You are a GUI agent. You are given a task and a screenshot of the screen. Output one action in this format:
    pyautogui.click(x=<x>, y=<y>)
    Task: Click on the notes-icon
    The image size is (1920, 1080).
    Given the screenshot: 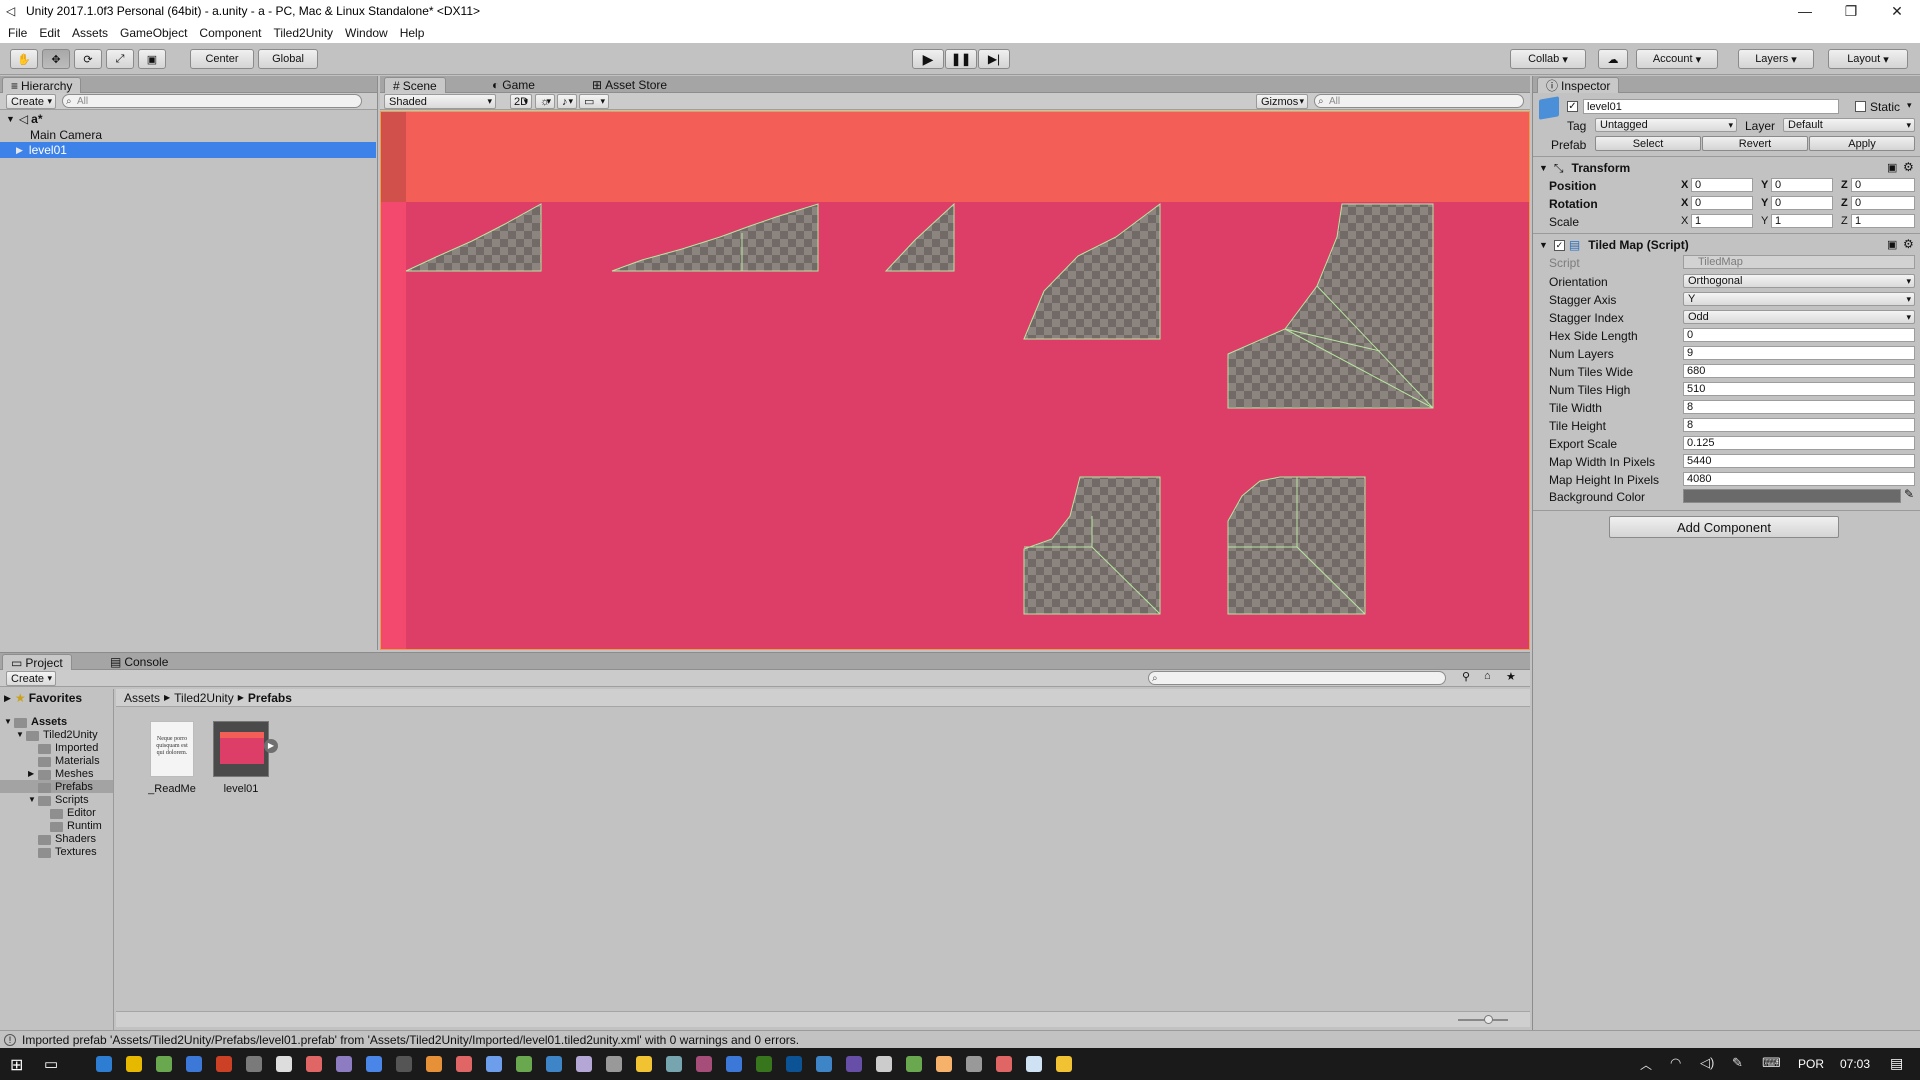 What is the action you would take?
    pyautogui.click(x=1064, y=1064)
    